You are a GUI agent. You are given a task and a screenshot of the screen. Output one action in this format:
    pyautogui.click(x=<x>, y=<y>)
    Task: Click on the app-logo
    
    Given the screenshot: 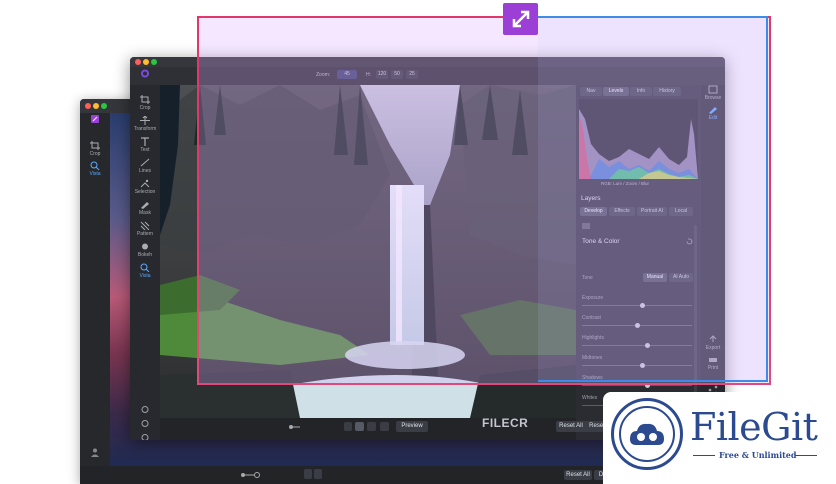 What is the action you would take?
    pyautogui.click(x=145, y=74)
    